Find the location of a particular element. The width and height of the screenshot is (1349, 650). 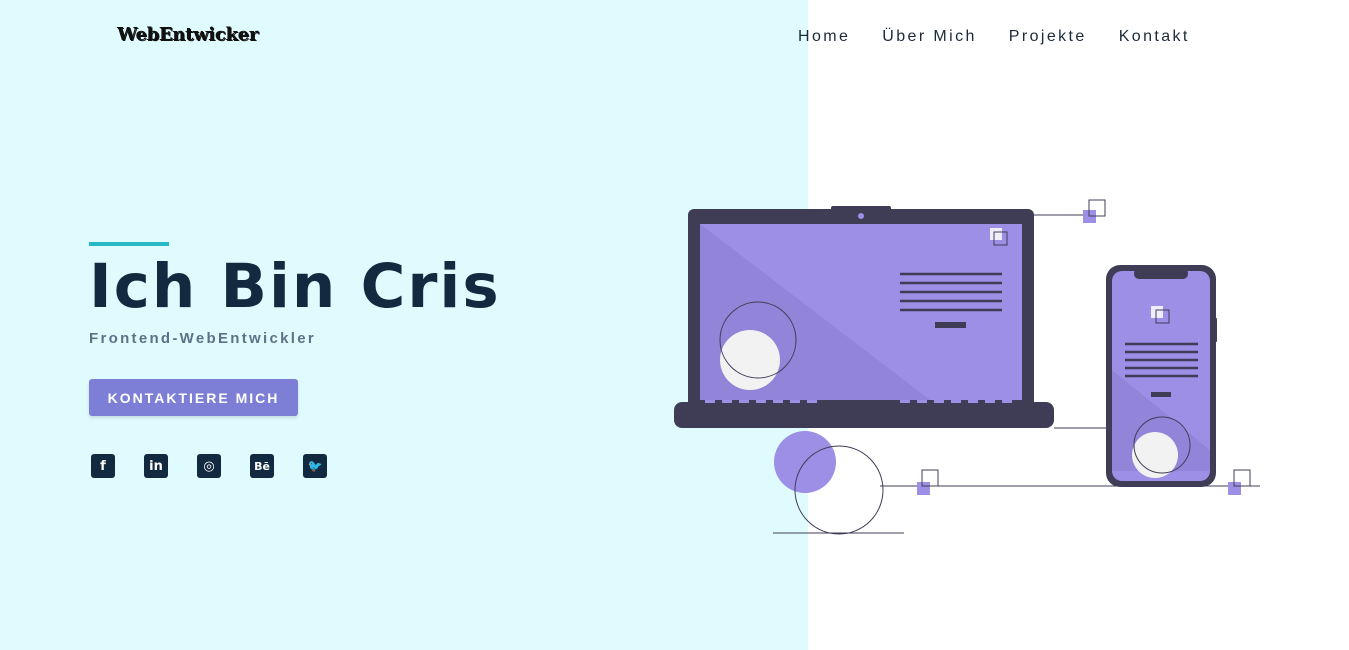

nav-item-contact: Kontakt is located at coordinates (1154, 37).